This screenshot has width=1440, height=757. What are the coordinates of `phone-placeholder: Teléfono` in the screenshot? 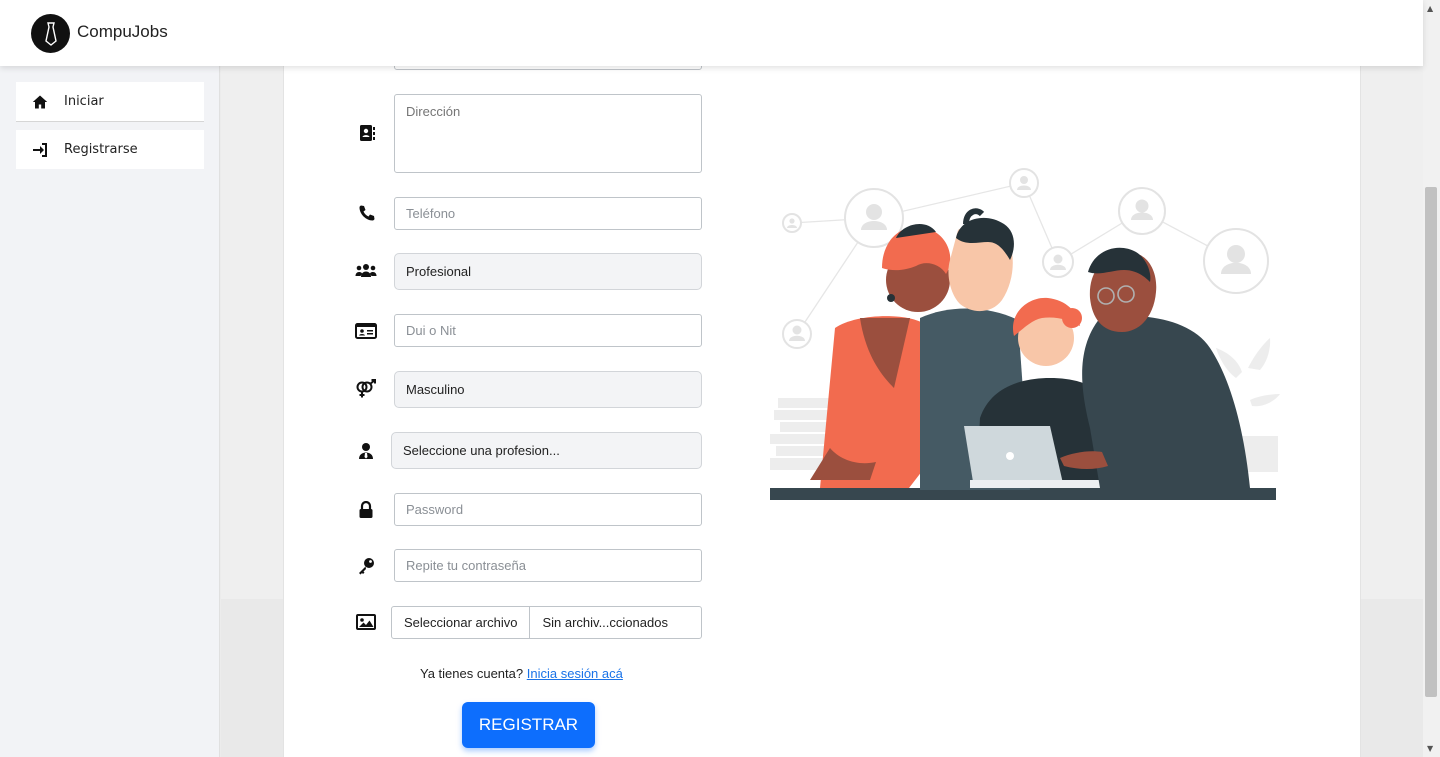 It's located at (431, 213).